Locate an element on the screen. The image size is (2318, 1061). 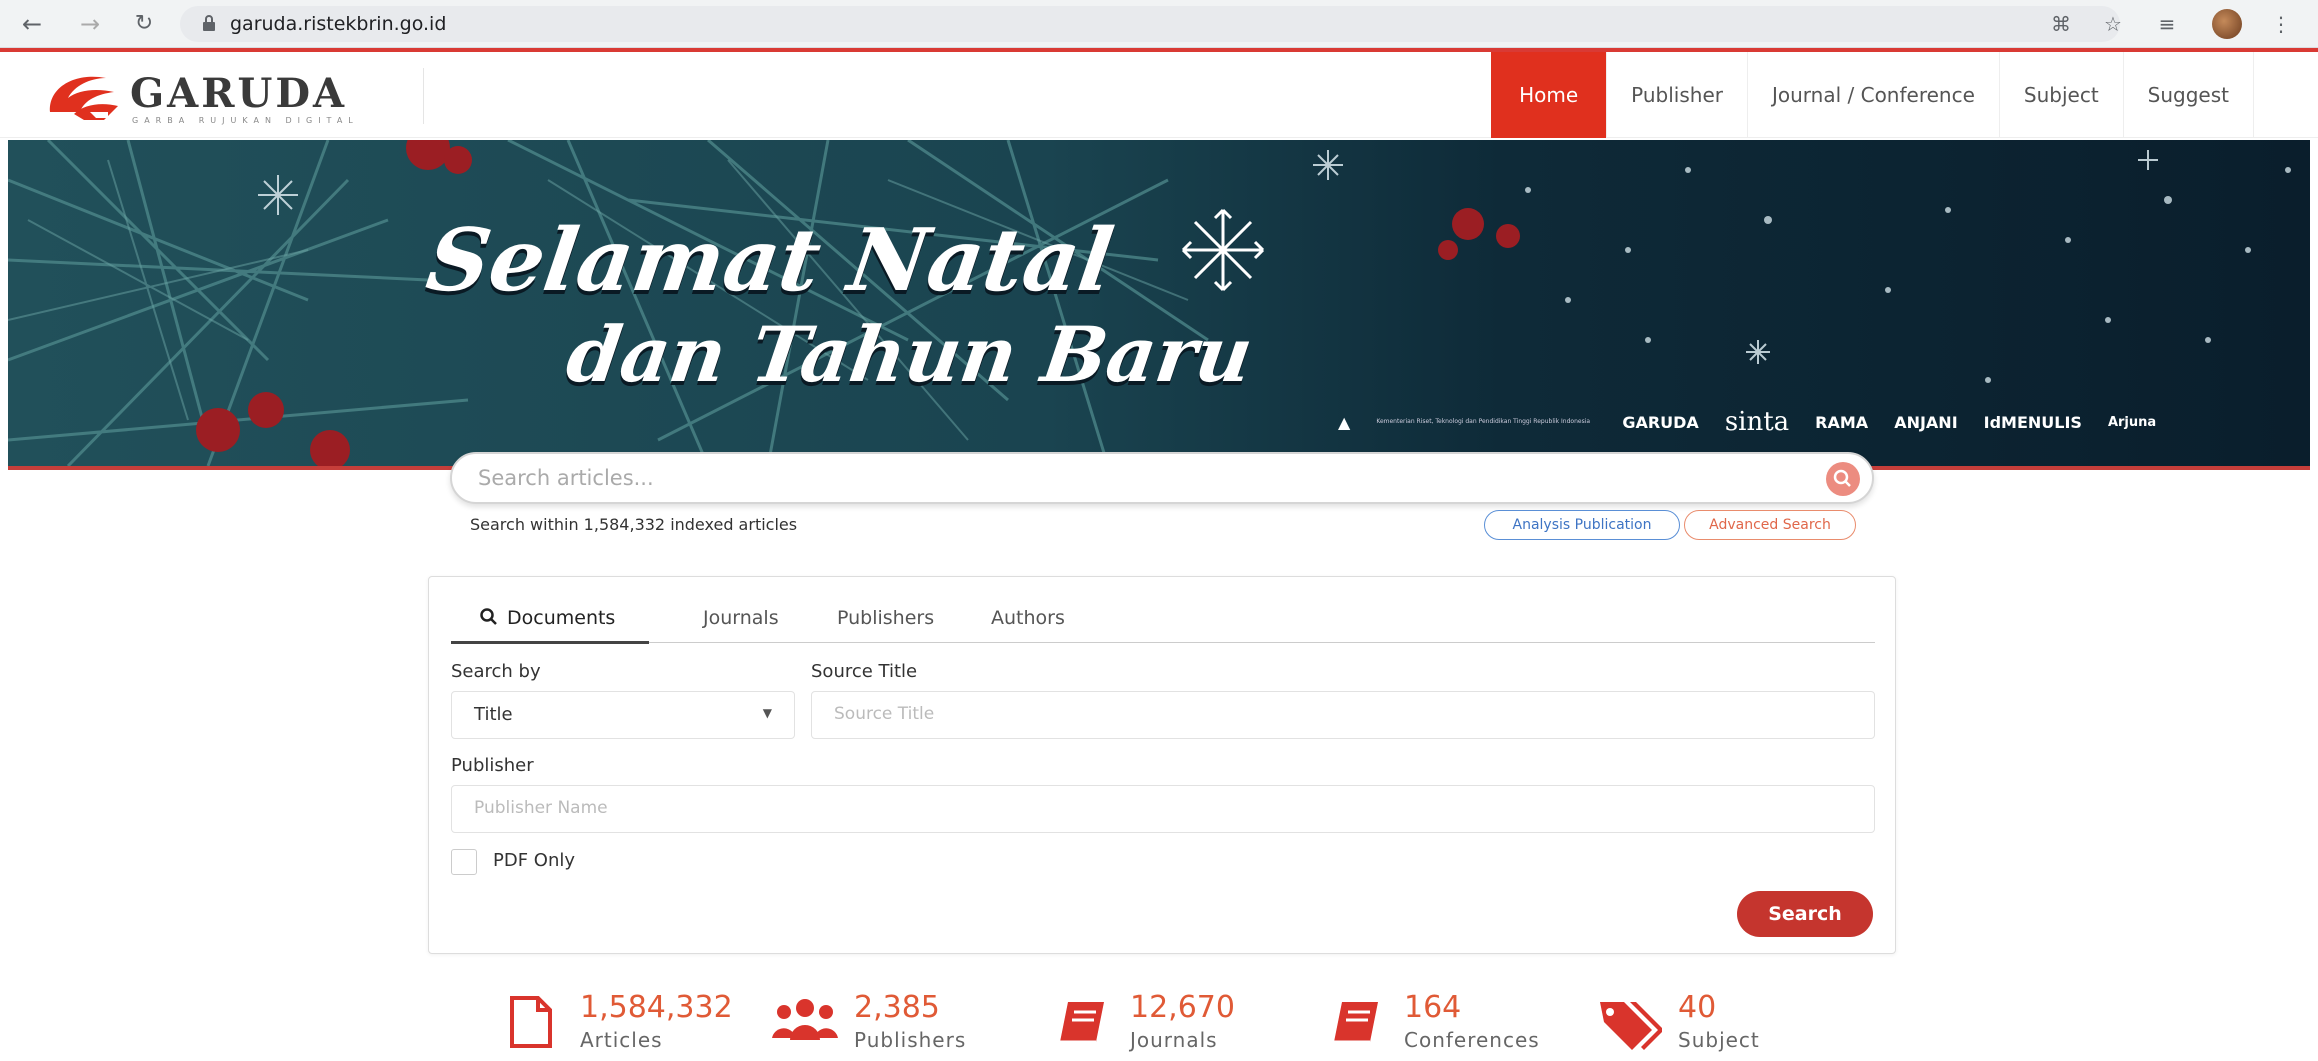
publisher-label: Publisher is located at coordinates (492, 765).